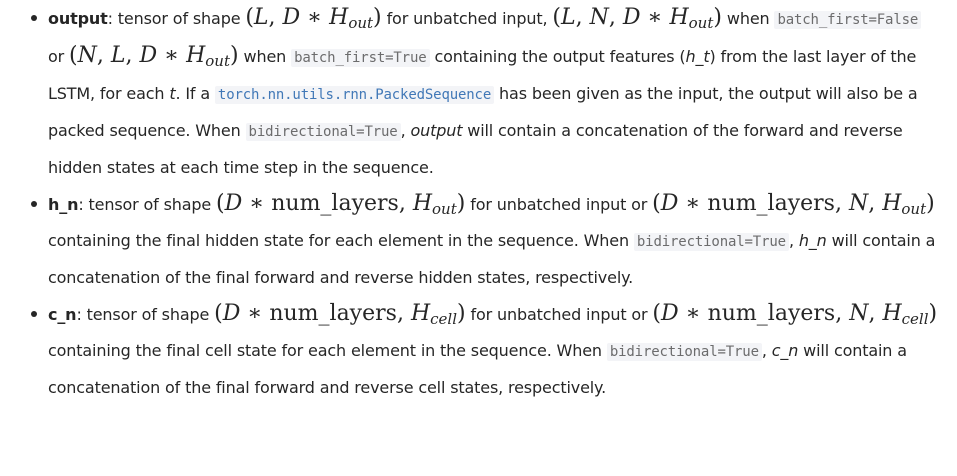 The width and height of the screenshot is (957, 476). Describe the element at coordinates (848, 20) in the screenshot. I see `code-batch-first-false: batch_first=False` at that location.